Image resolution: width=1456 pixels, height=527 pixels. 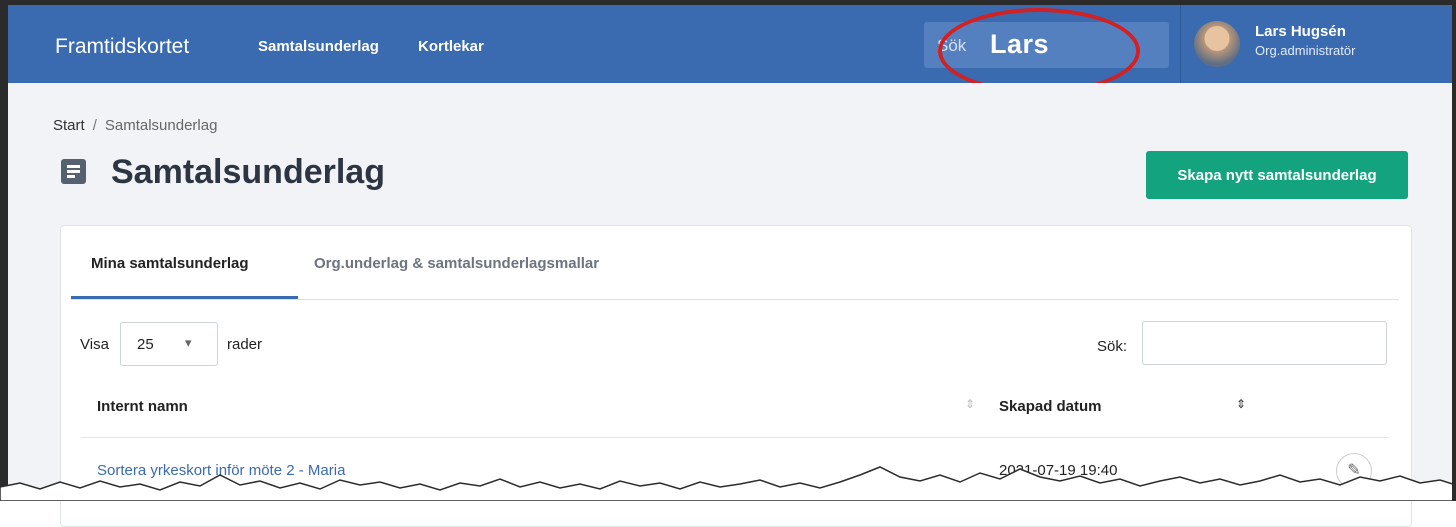 I want to click on tab-org-underlag: Org.underlag & samtalsunderlagsmallar, so click(x=456, y=263).